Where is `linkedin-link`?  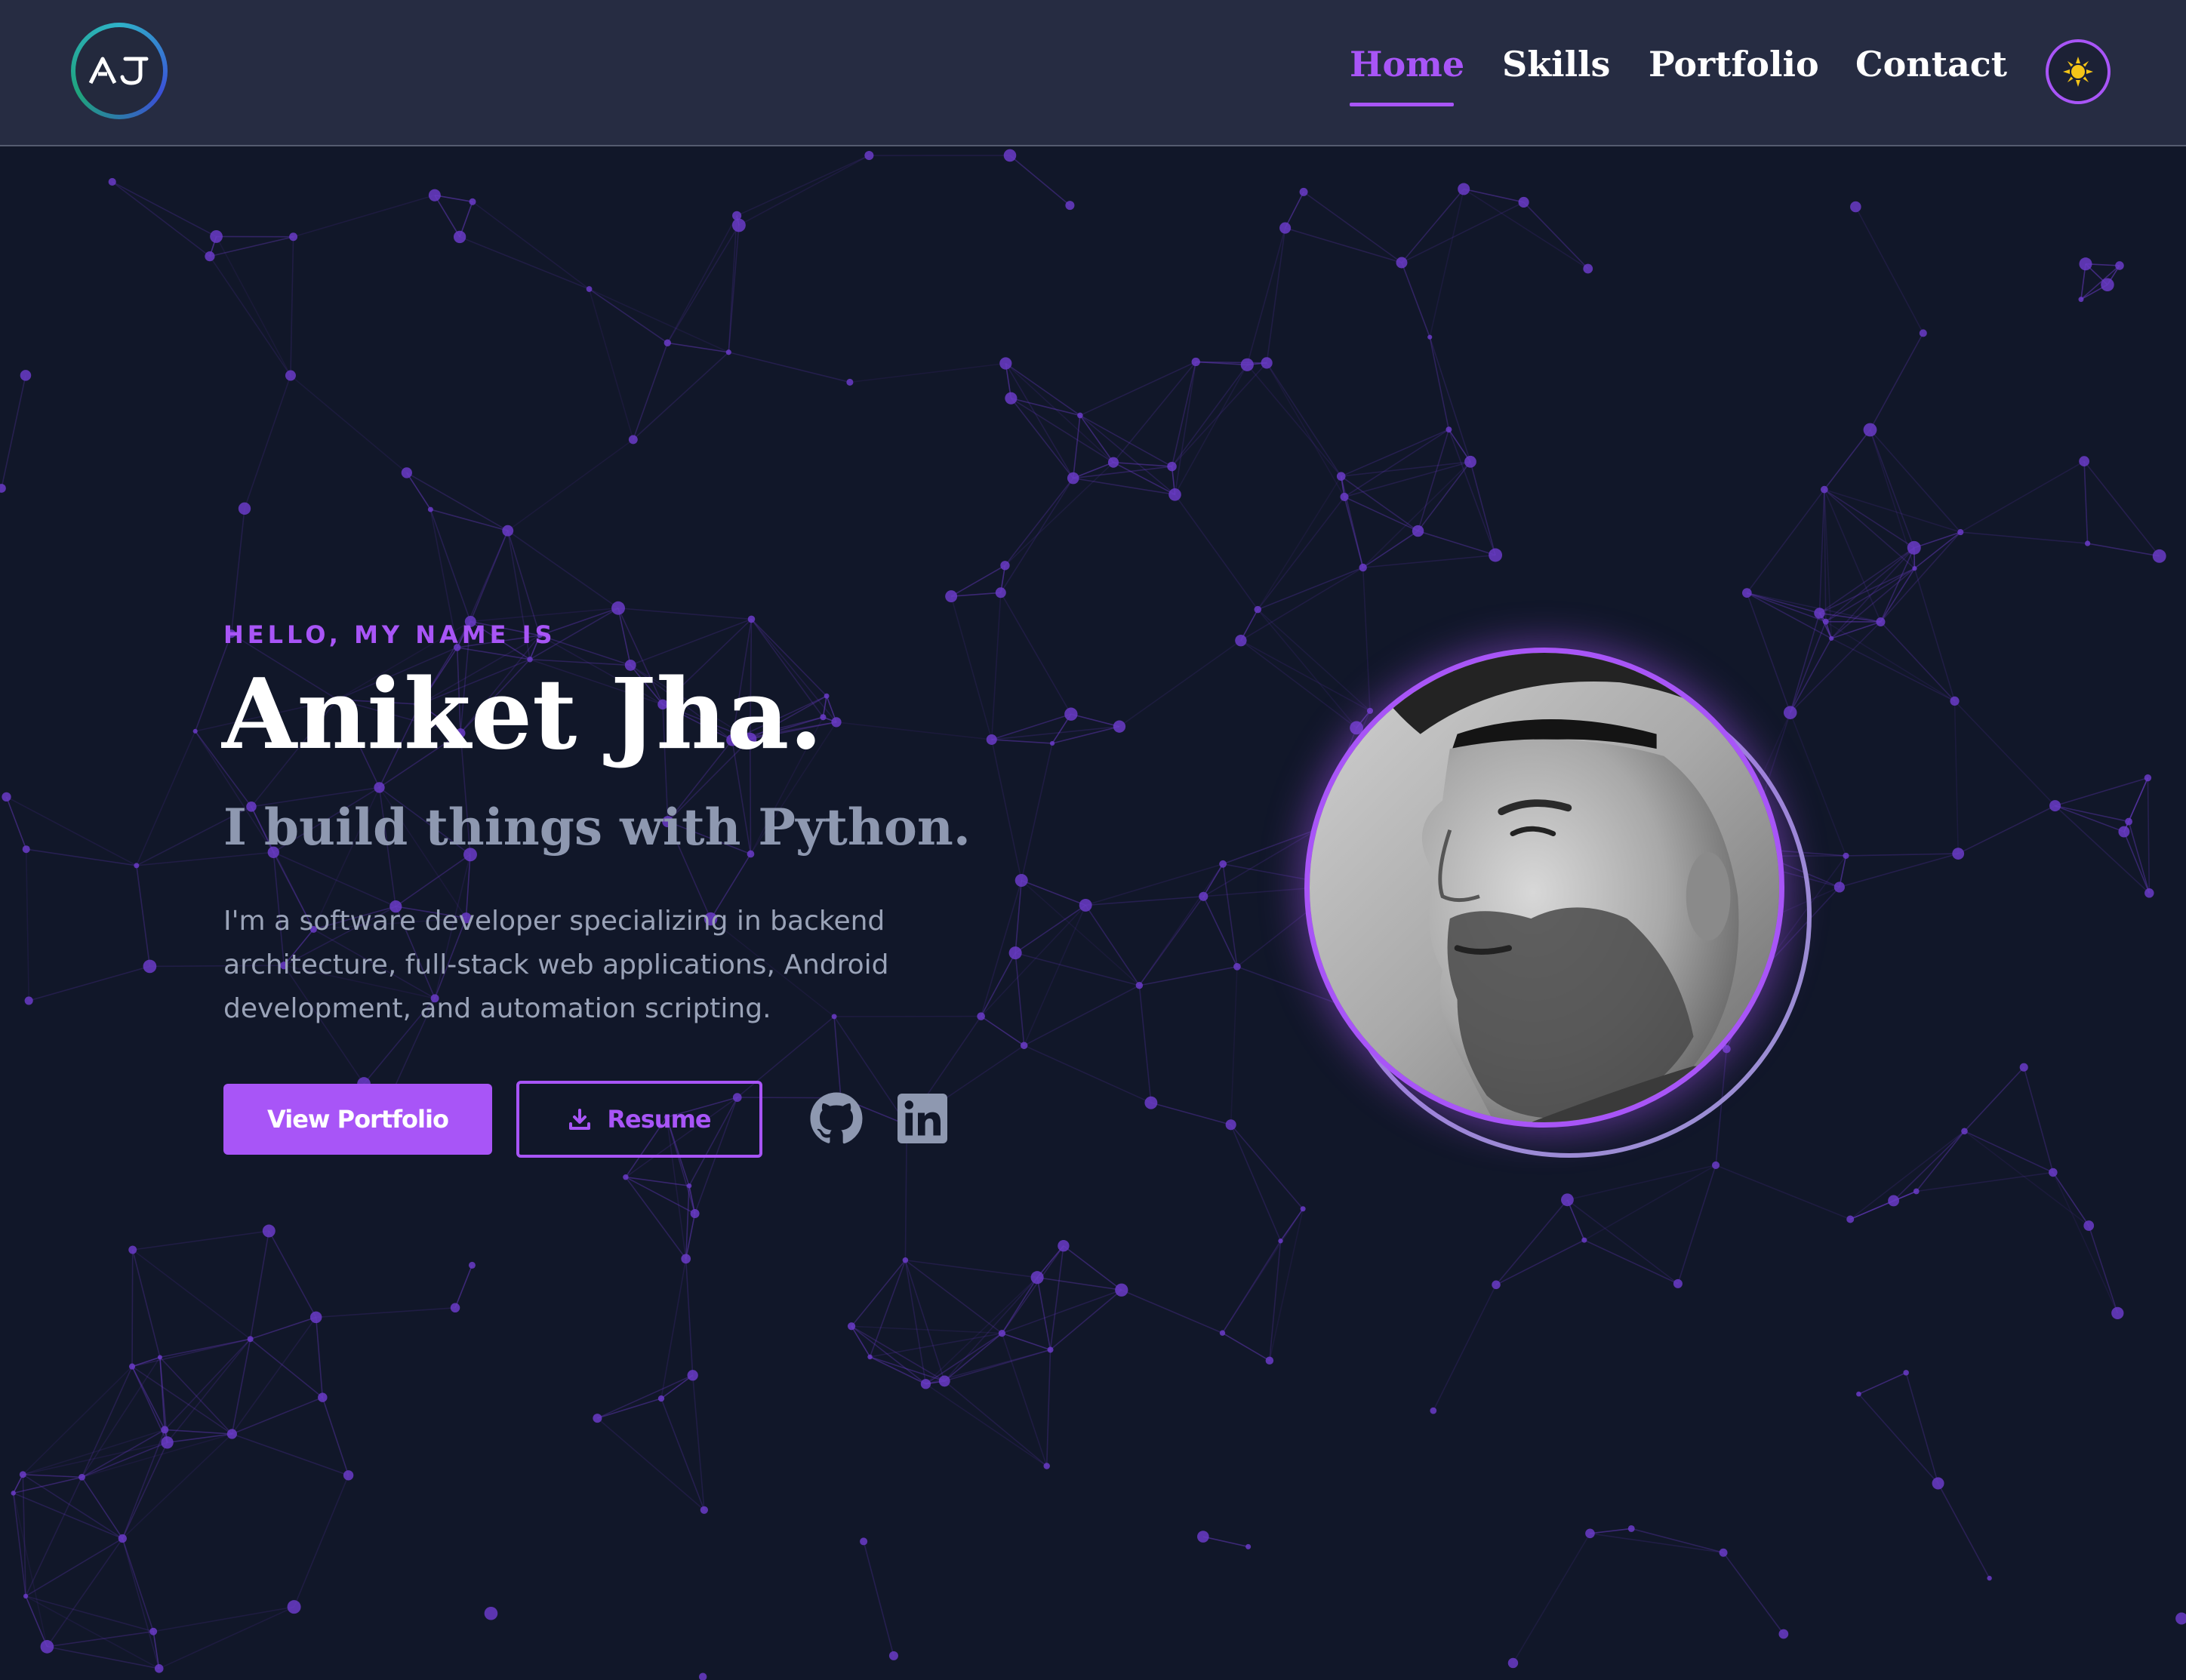
linkedin-link is located at coordinates (922, 1119).